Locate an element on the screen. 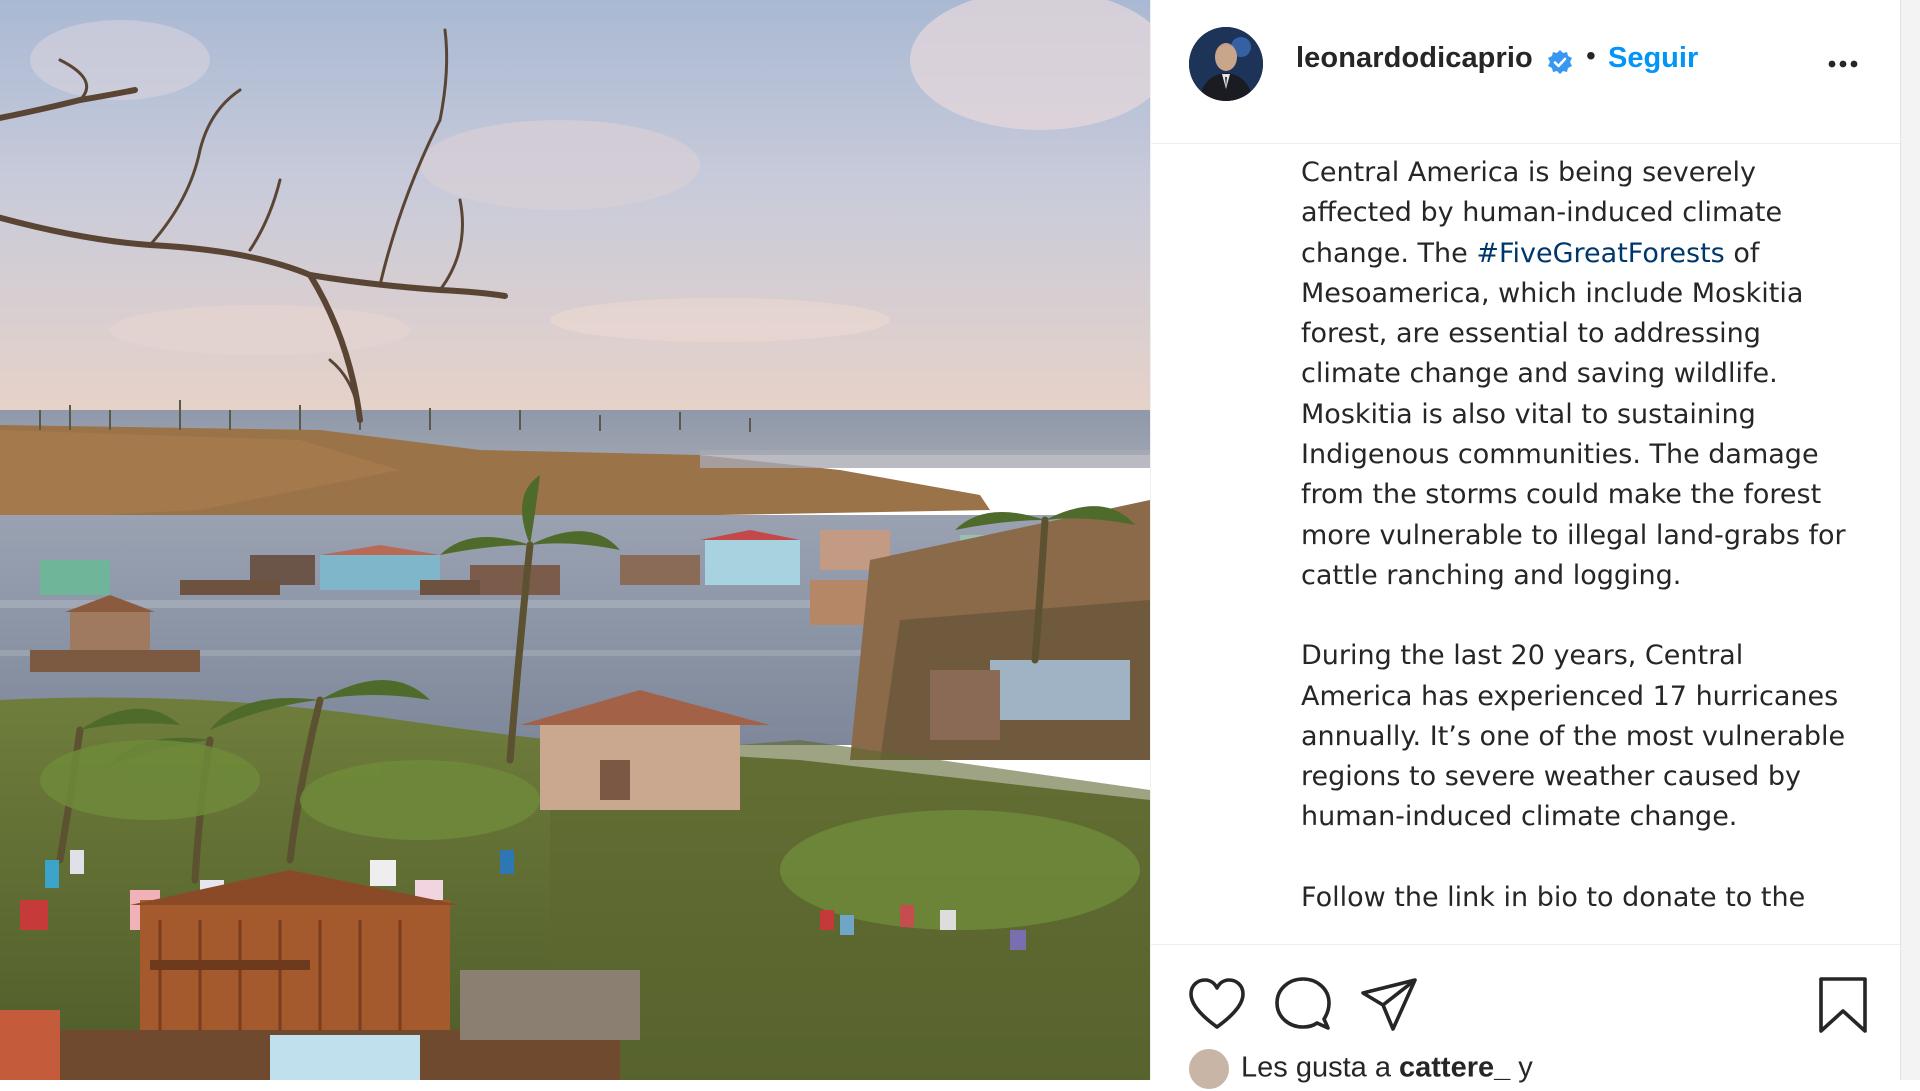 The image size is (1920, 1091). post-header: leonardodicaprio • Seguir is located at coordinates (1526, 72).